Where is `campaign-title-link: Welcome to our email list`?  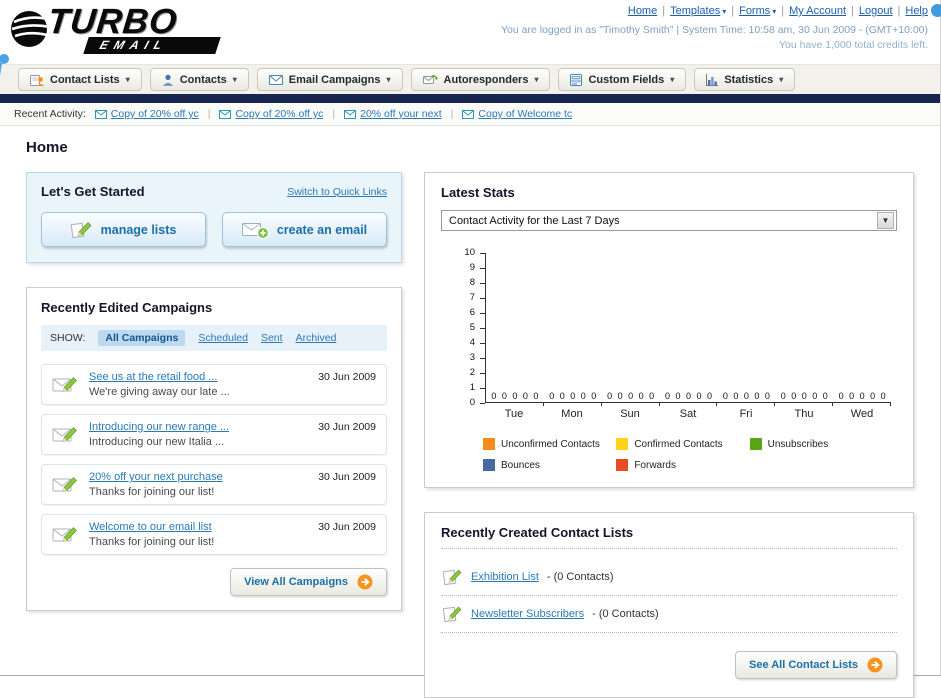
campaign-title-link: Welcome to our email list is located at coordinates (150, 527).